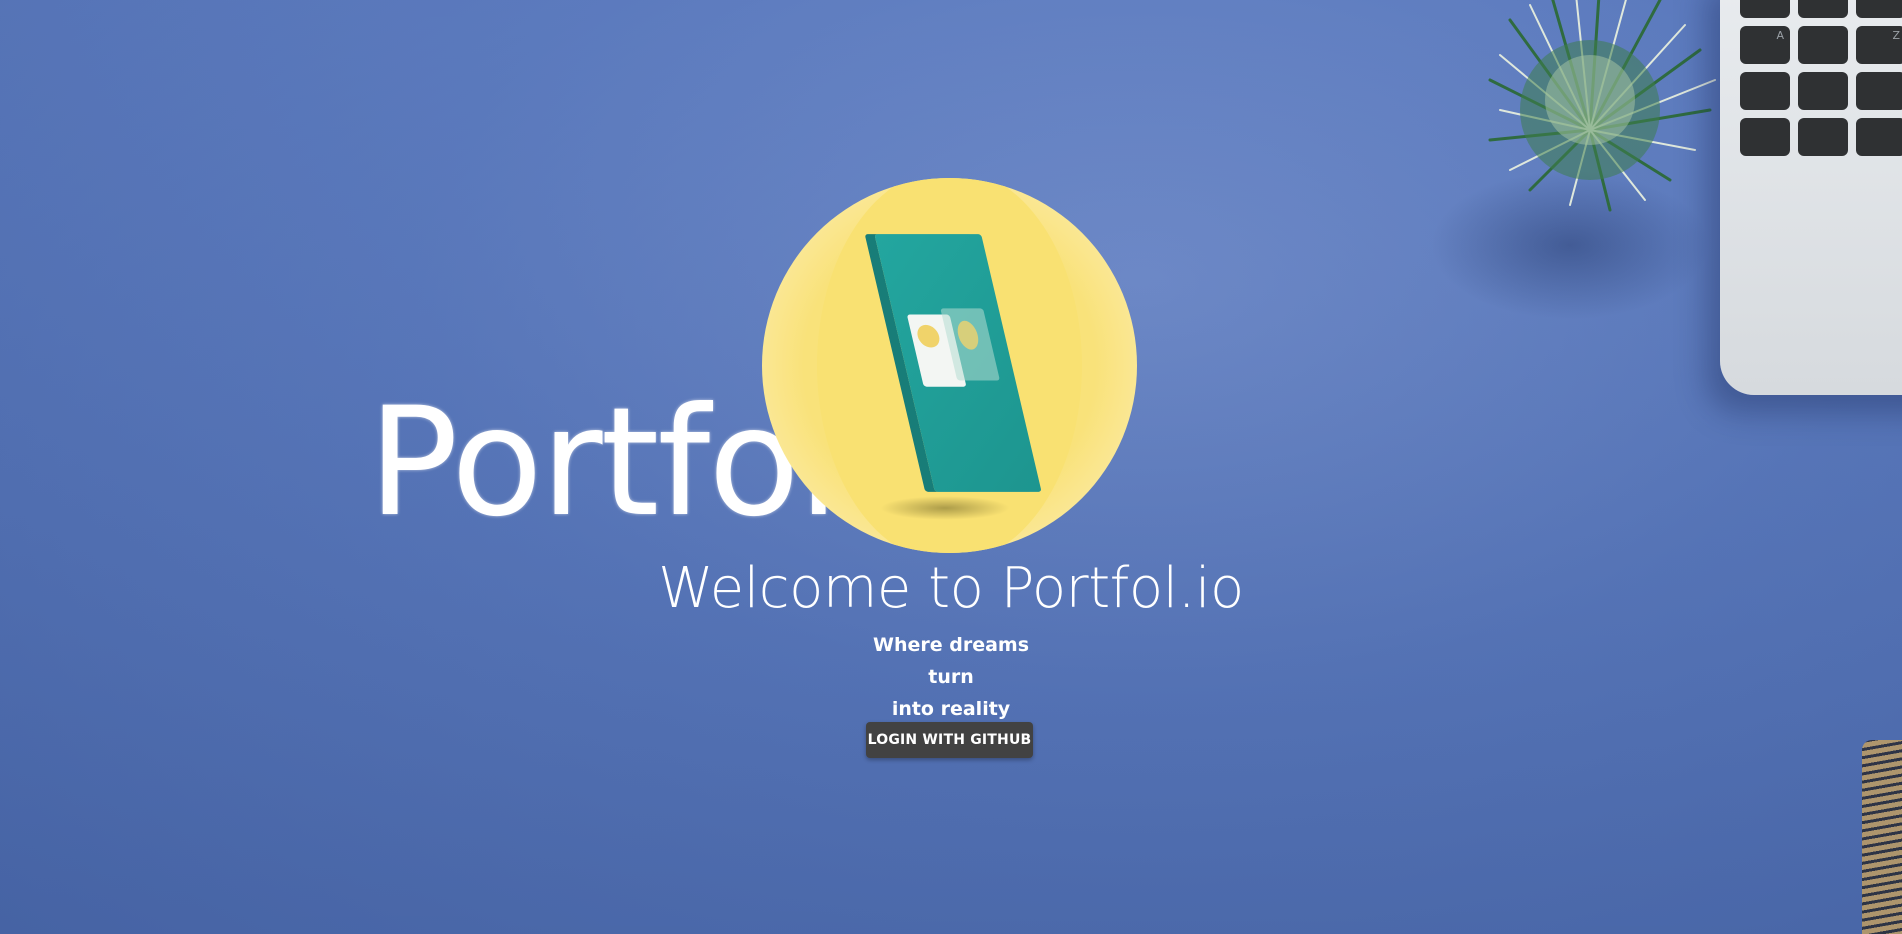 This screenshot has width=1902, height=934. I want to click on laptop-key: Z, so click(1879, 45).